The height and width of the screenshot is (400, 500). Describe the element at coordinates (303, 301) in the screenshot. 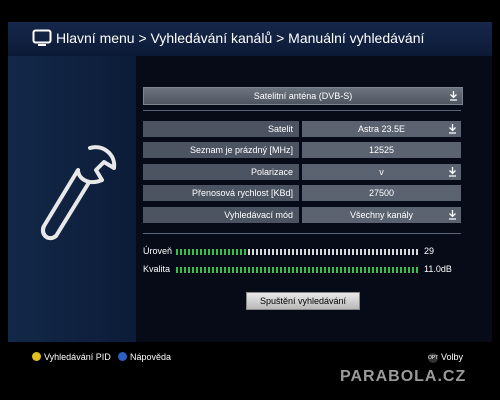

I see `start-scan-button: Spuštění vyhledávání` at that location.